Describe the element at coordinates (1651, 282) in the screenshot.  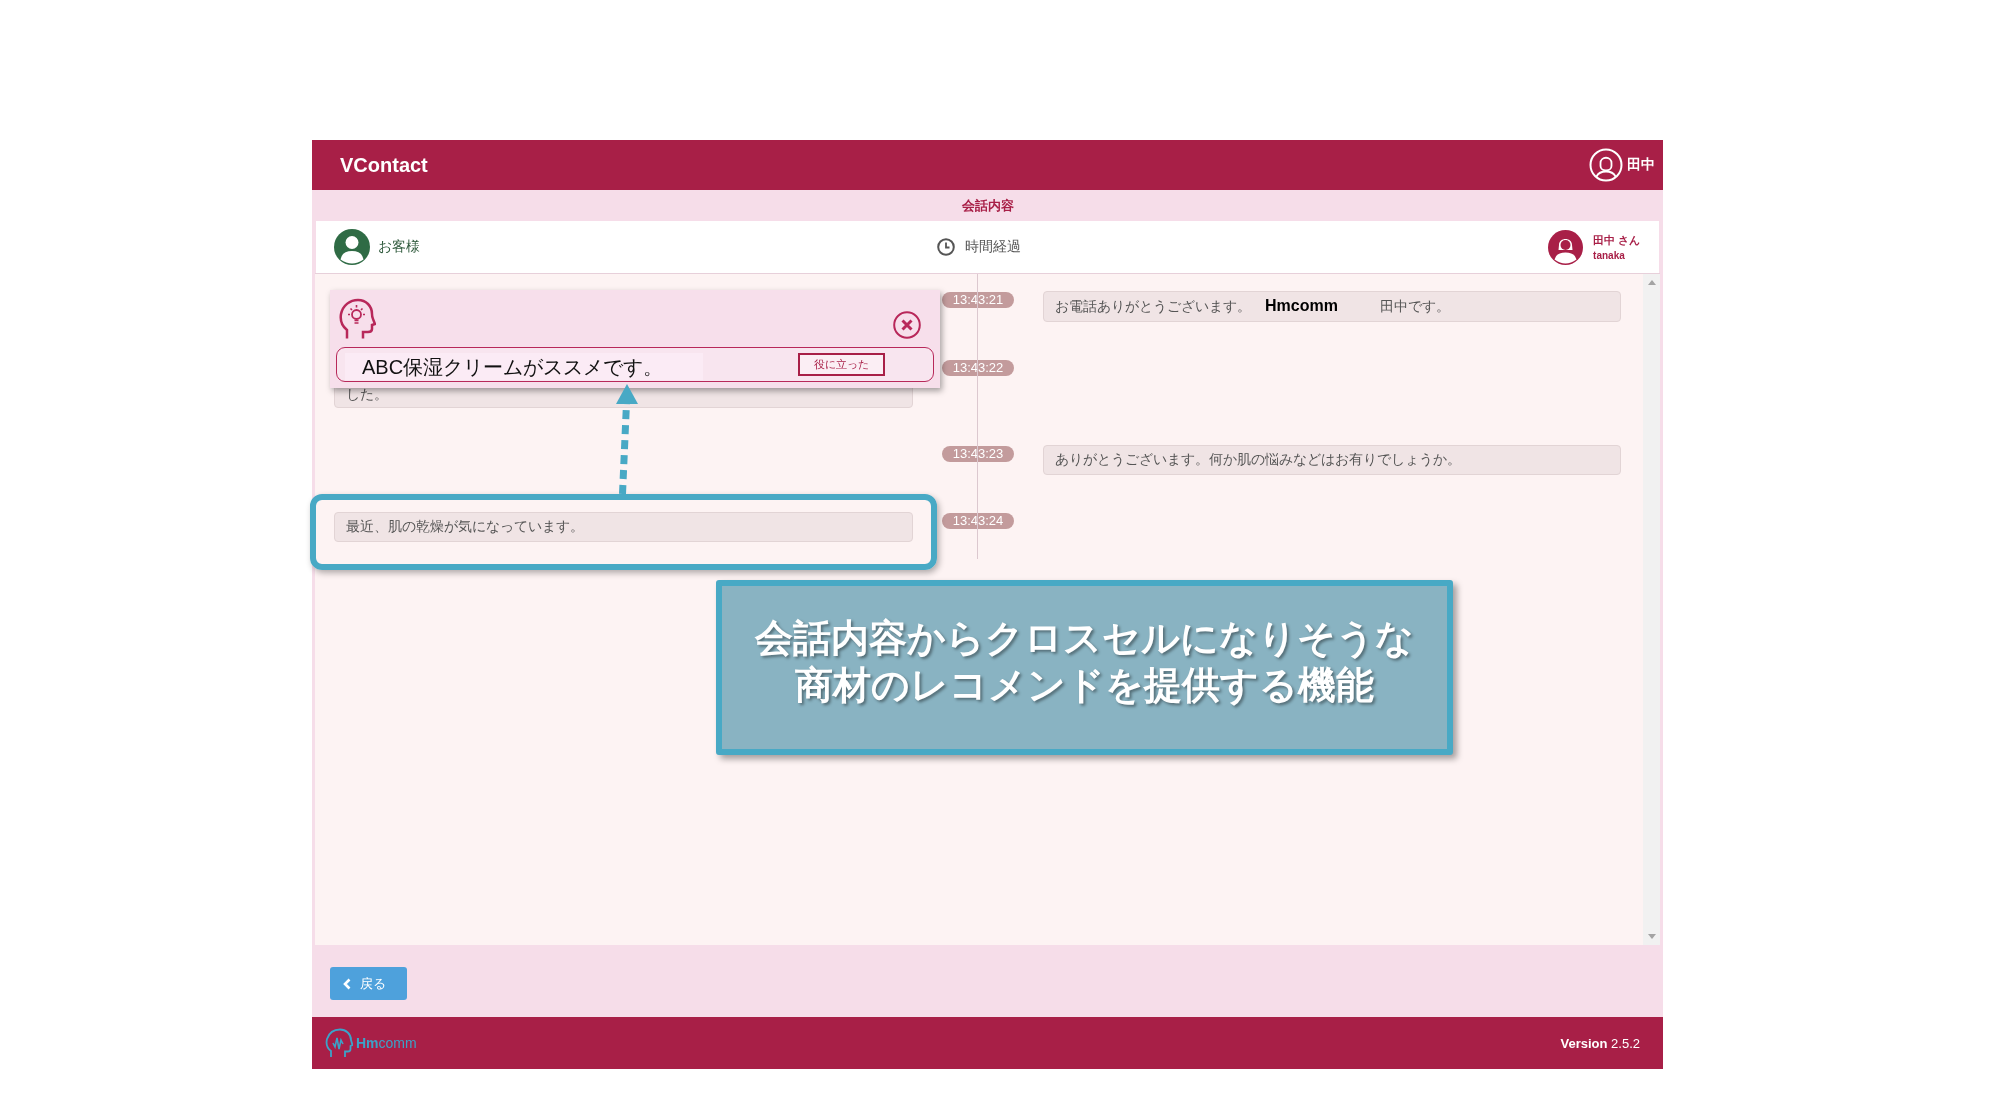
I see `scroll-up-arrow-icon` at that location.